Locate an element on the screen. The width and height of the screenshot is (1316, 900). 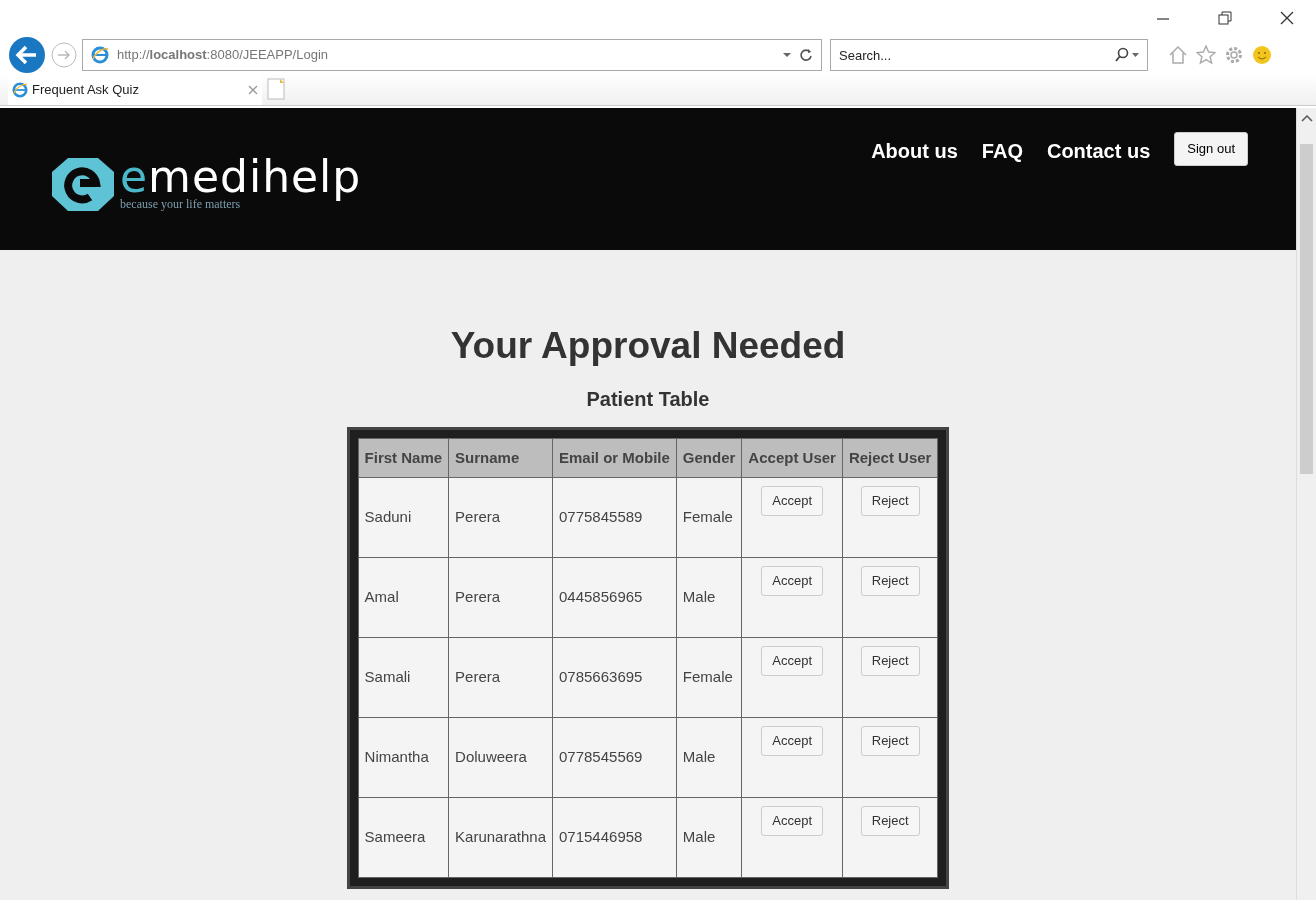
table-cell: Saduni is located at coordinates (403, 517).